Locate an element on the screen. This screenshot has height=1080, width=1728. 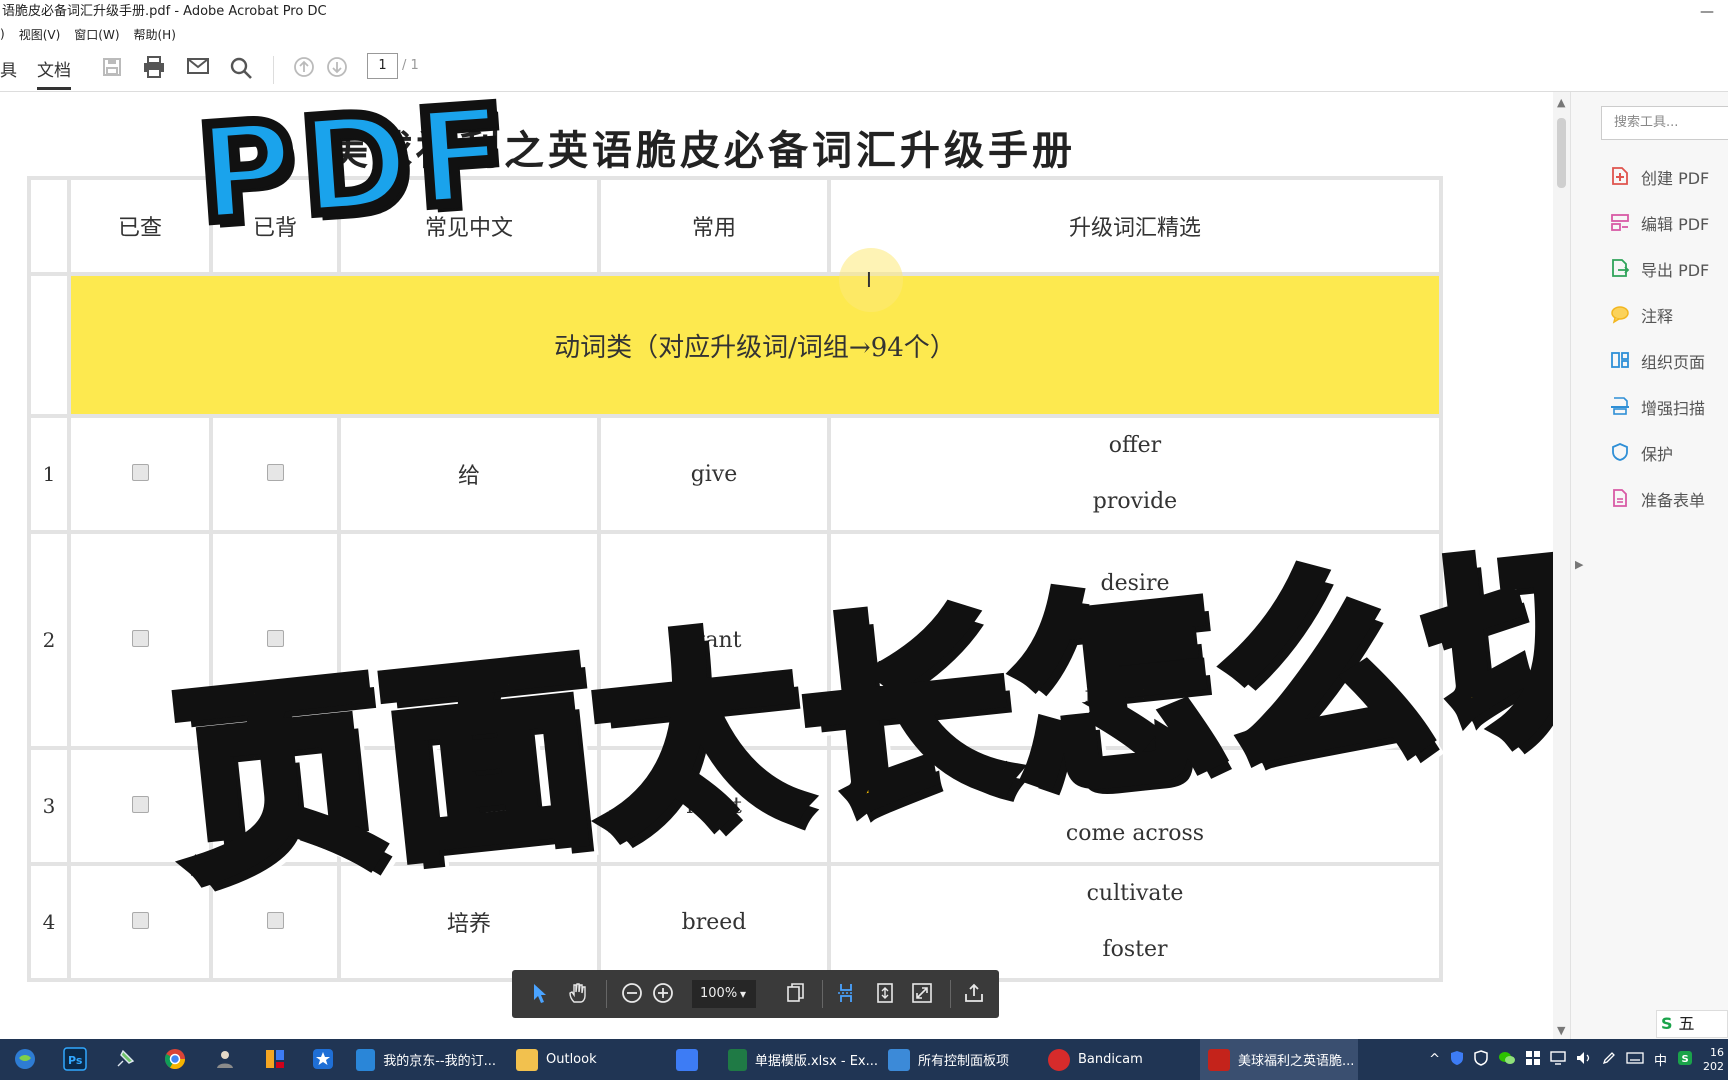
taskbar-app-label: Outlook is located at coordinates (571, 1059).